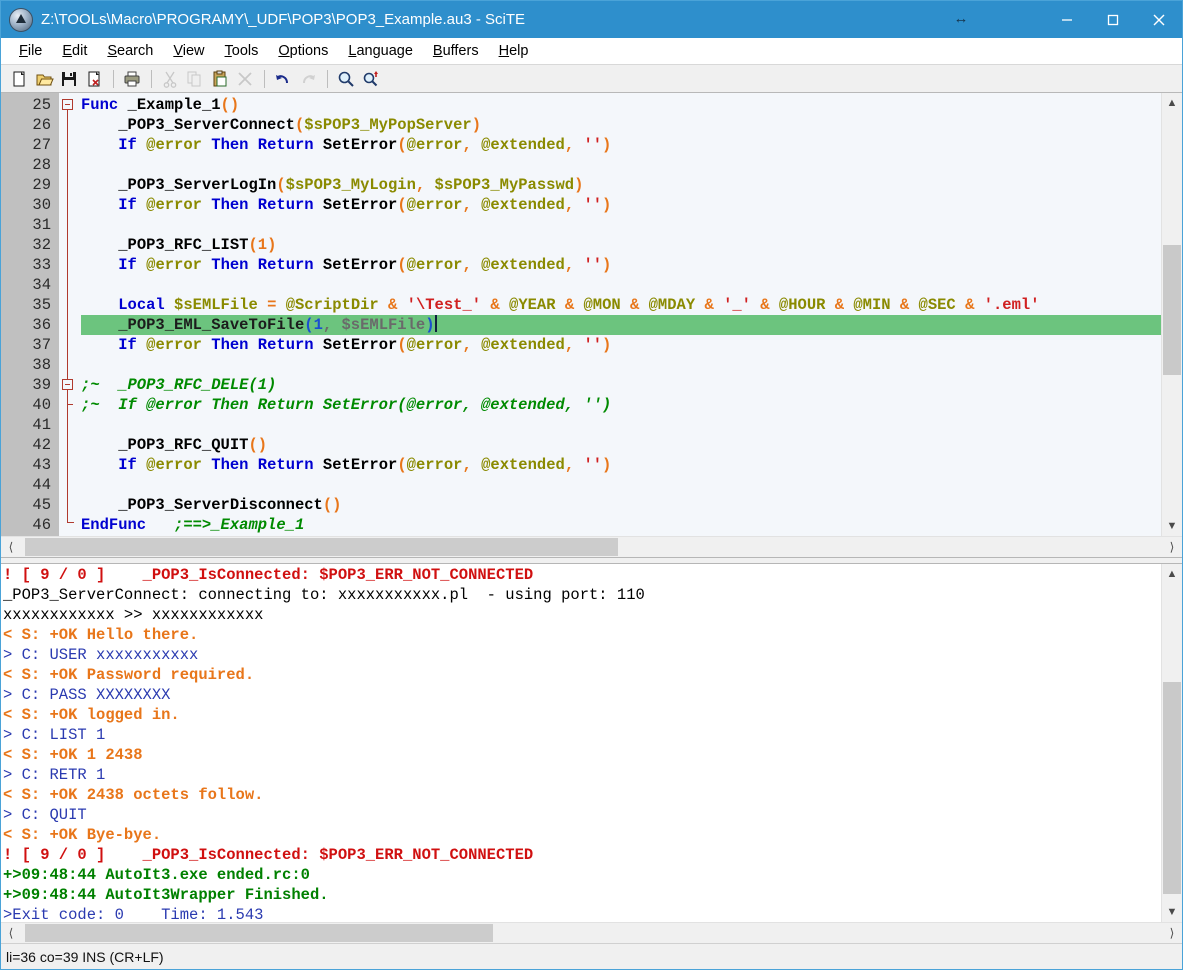 The height and width of the screenshot is (970, 1183). Describe the element at coordinates (1172, 103) in the screenshot. I see `scroll-up-icon: ▲` at that location.